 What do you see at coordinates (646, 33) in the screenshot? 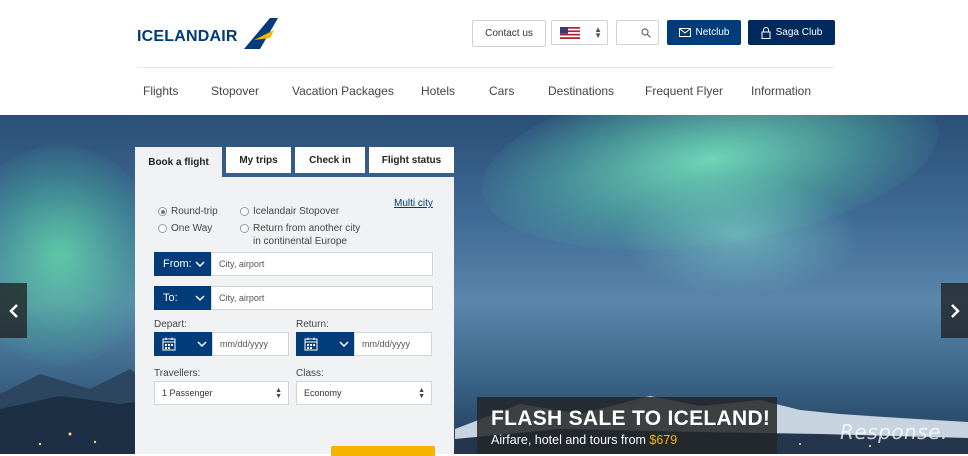
I see `search-icon` at bounding box center [646, 33].